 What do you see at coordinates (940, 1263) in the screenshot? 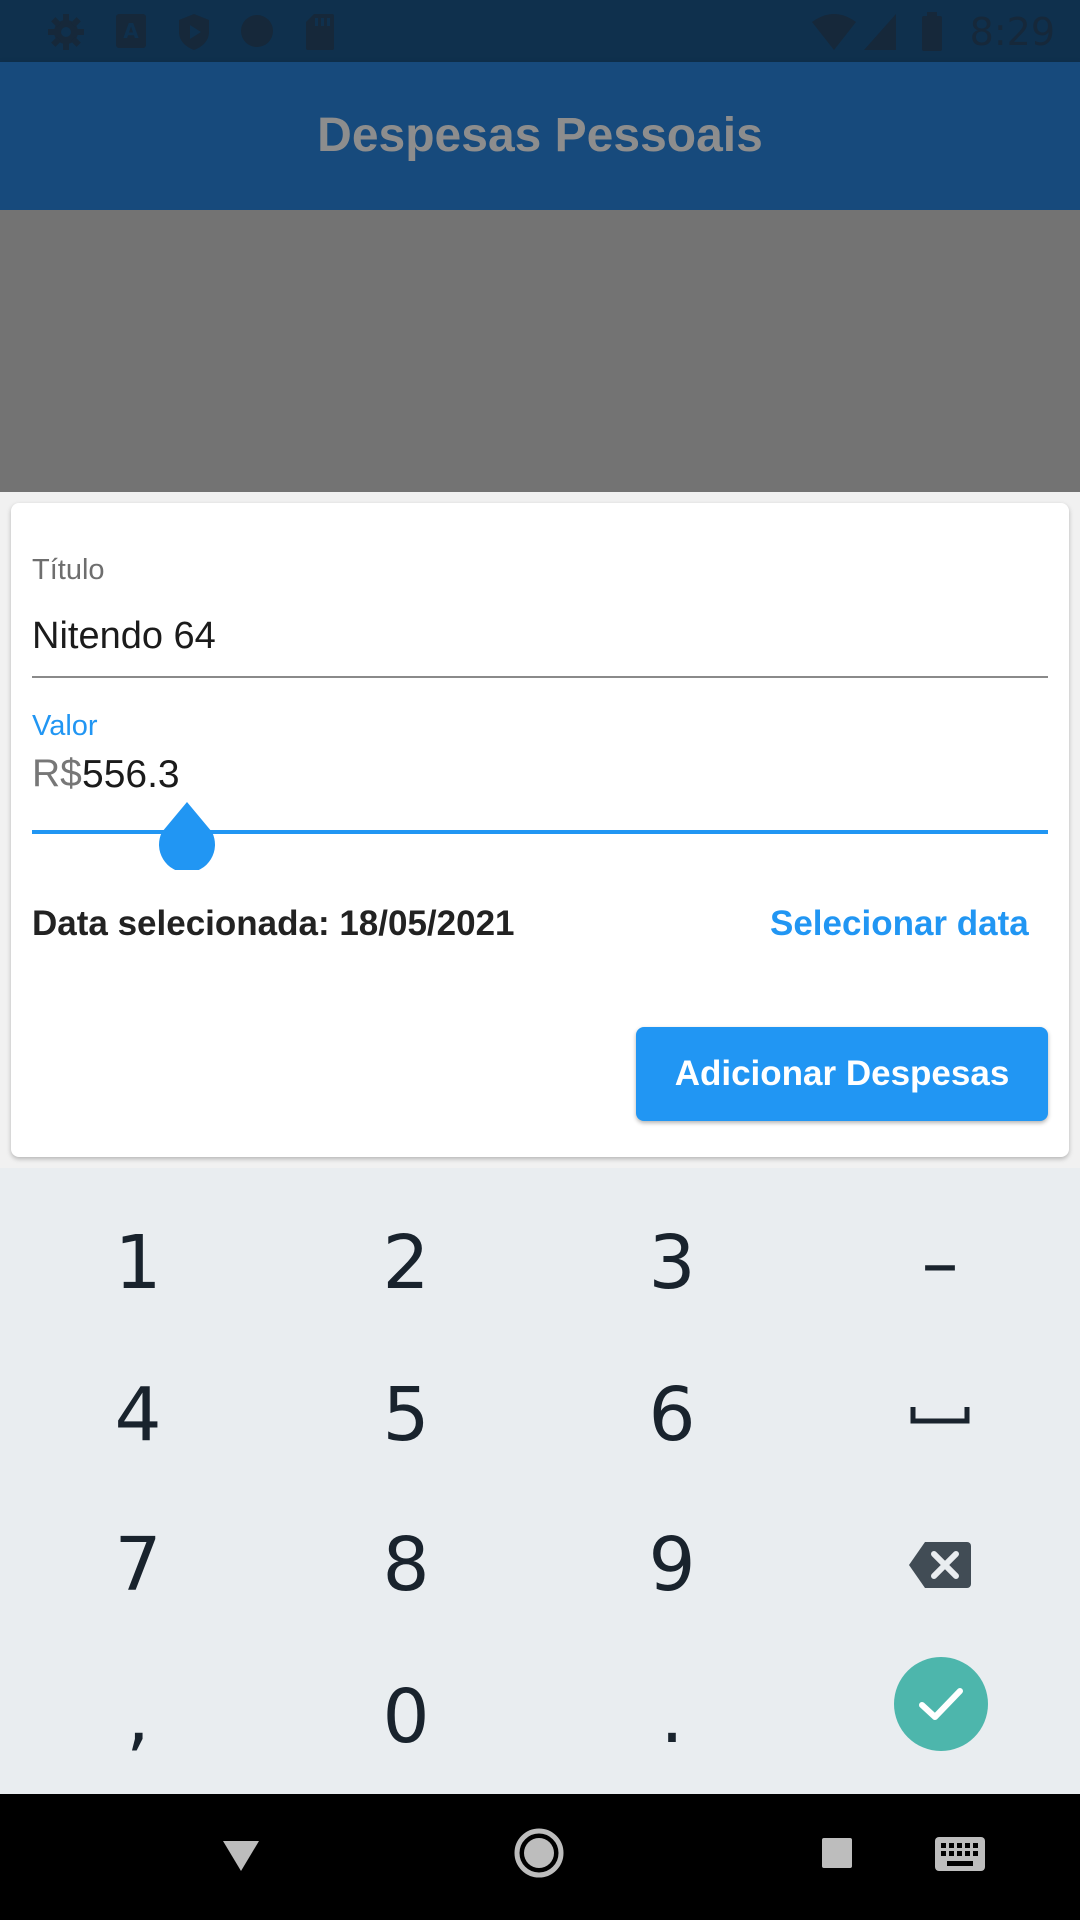
I see `key-minus: –` at bounding box center [940, 1263].